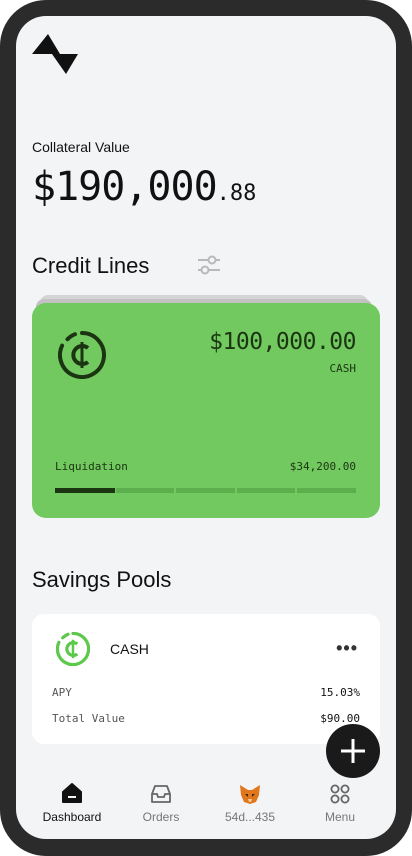 The height and width of the screenshot is (856, 412). I want to click on credit-lines-title: Credit Lines, so click(91, 265).